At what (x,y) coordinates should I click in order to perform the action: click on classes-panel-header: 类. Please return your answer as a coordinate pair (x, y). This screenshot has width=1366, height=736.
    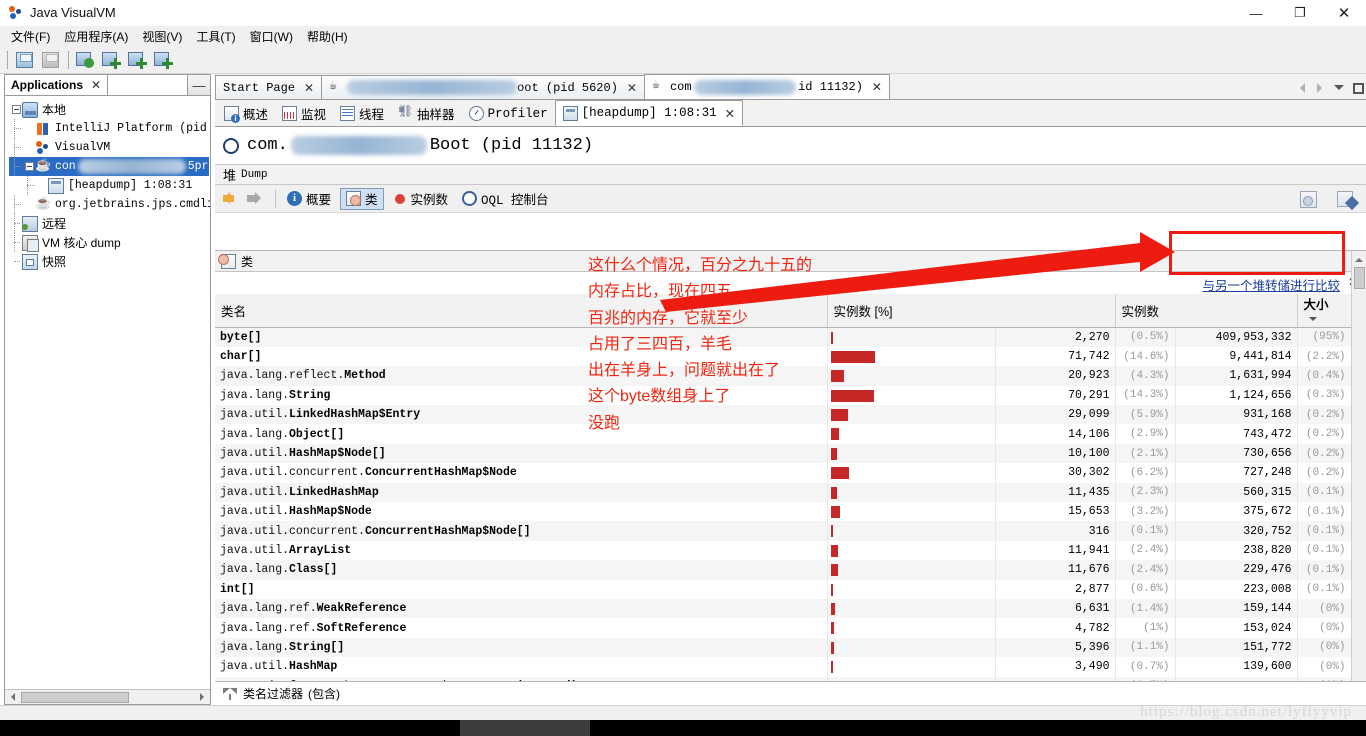
    Looking at the image, I should click on (790, 261).